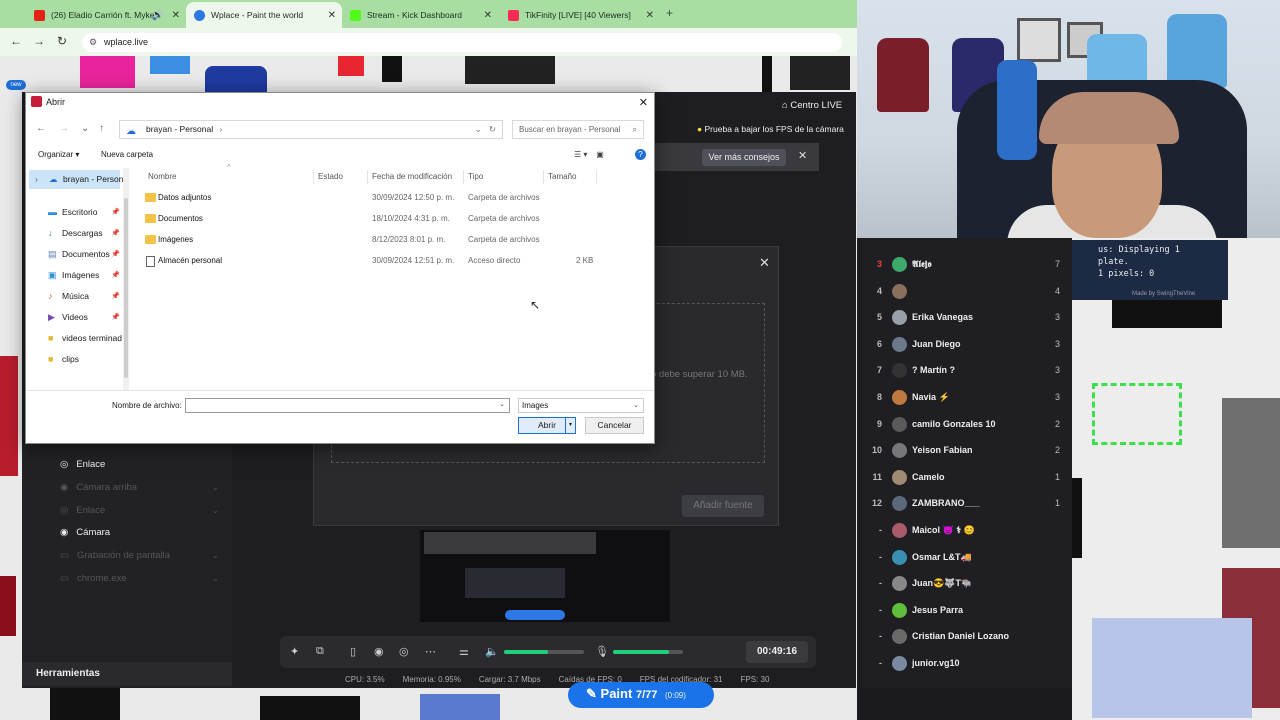  Describe the element at coordinates (570, 425) in the screenshot. I see `split-dropdown-icon: ▾` at that location.